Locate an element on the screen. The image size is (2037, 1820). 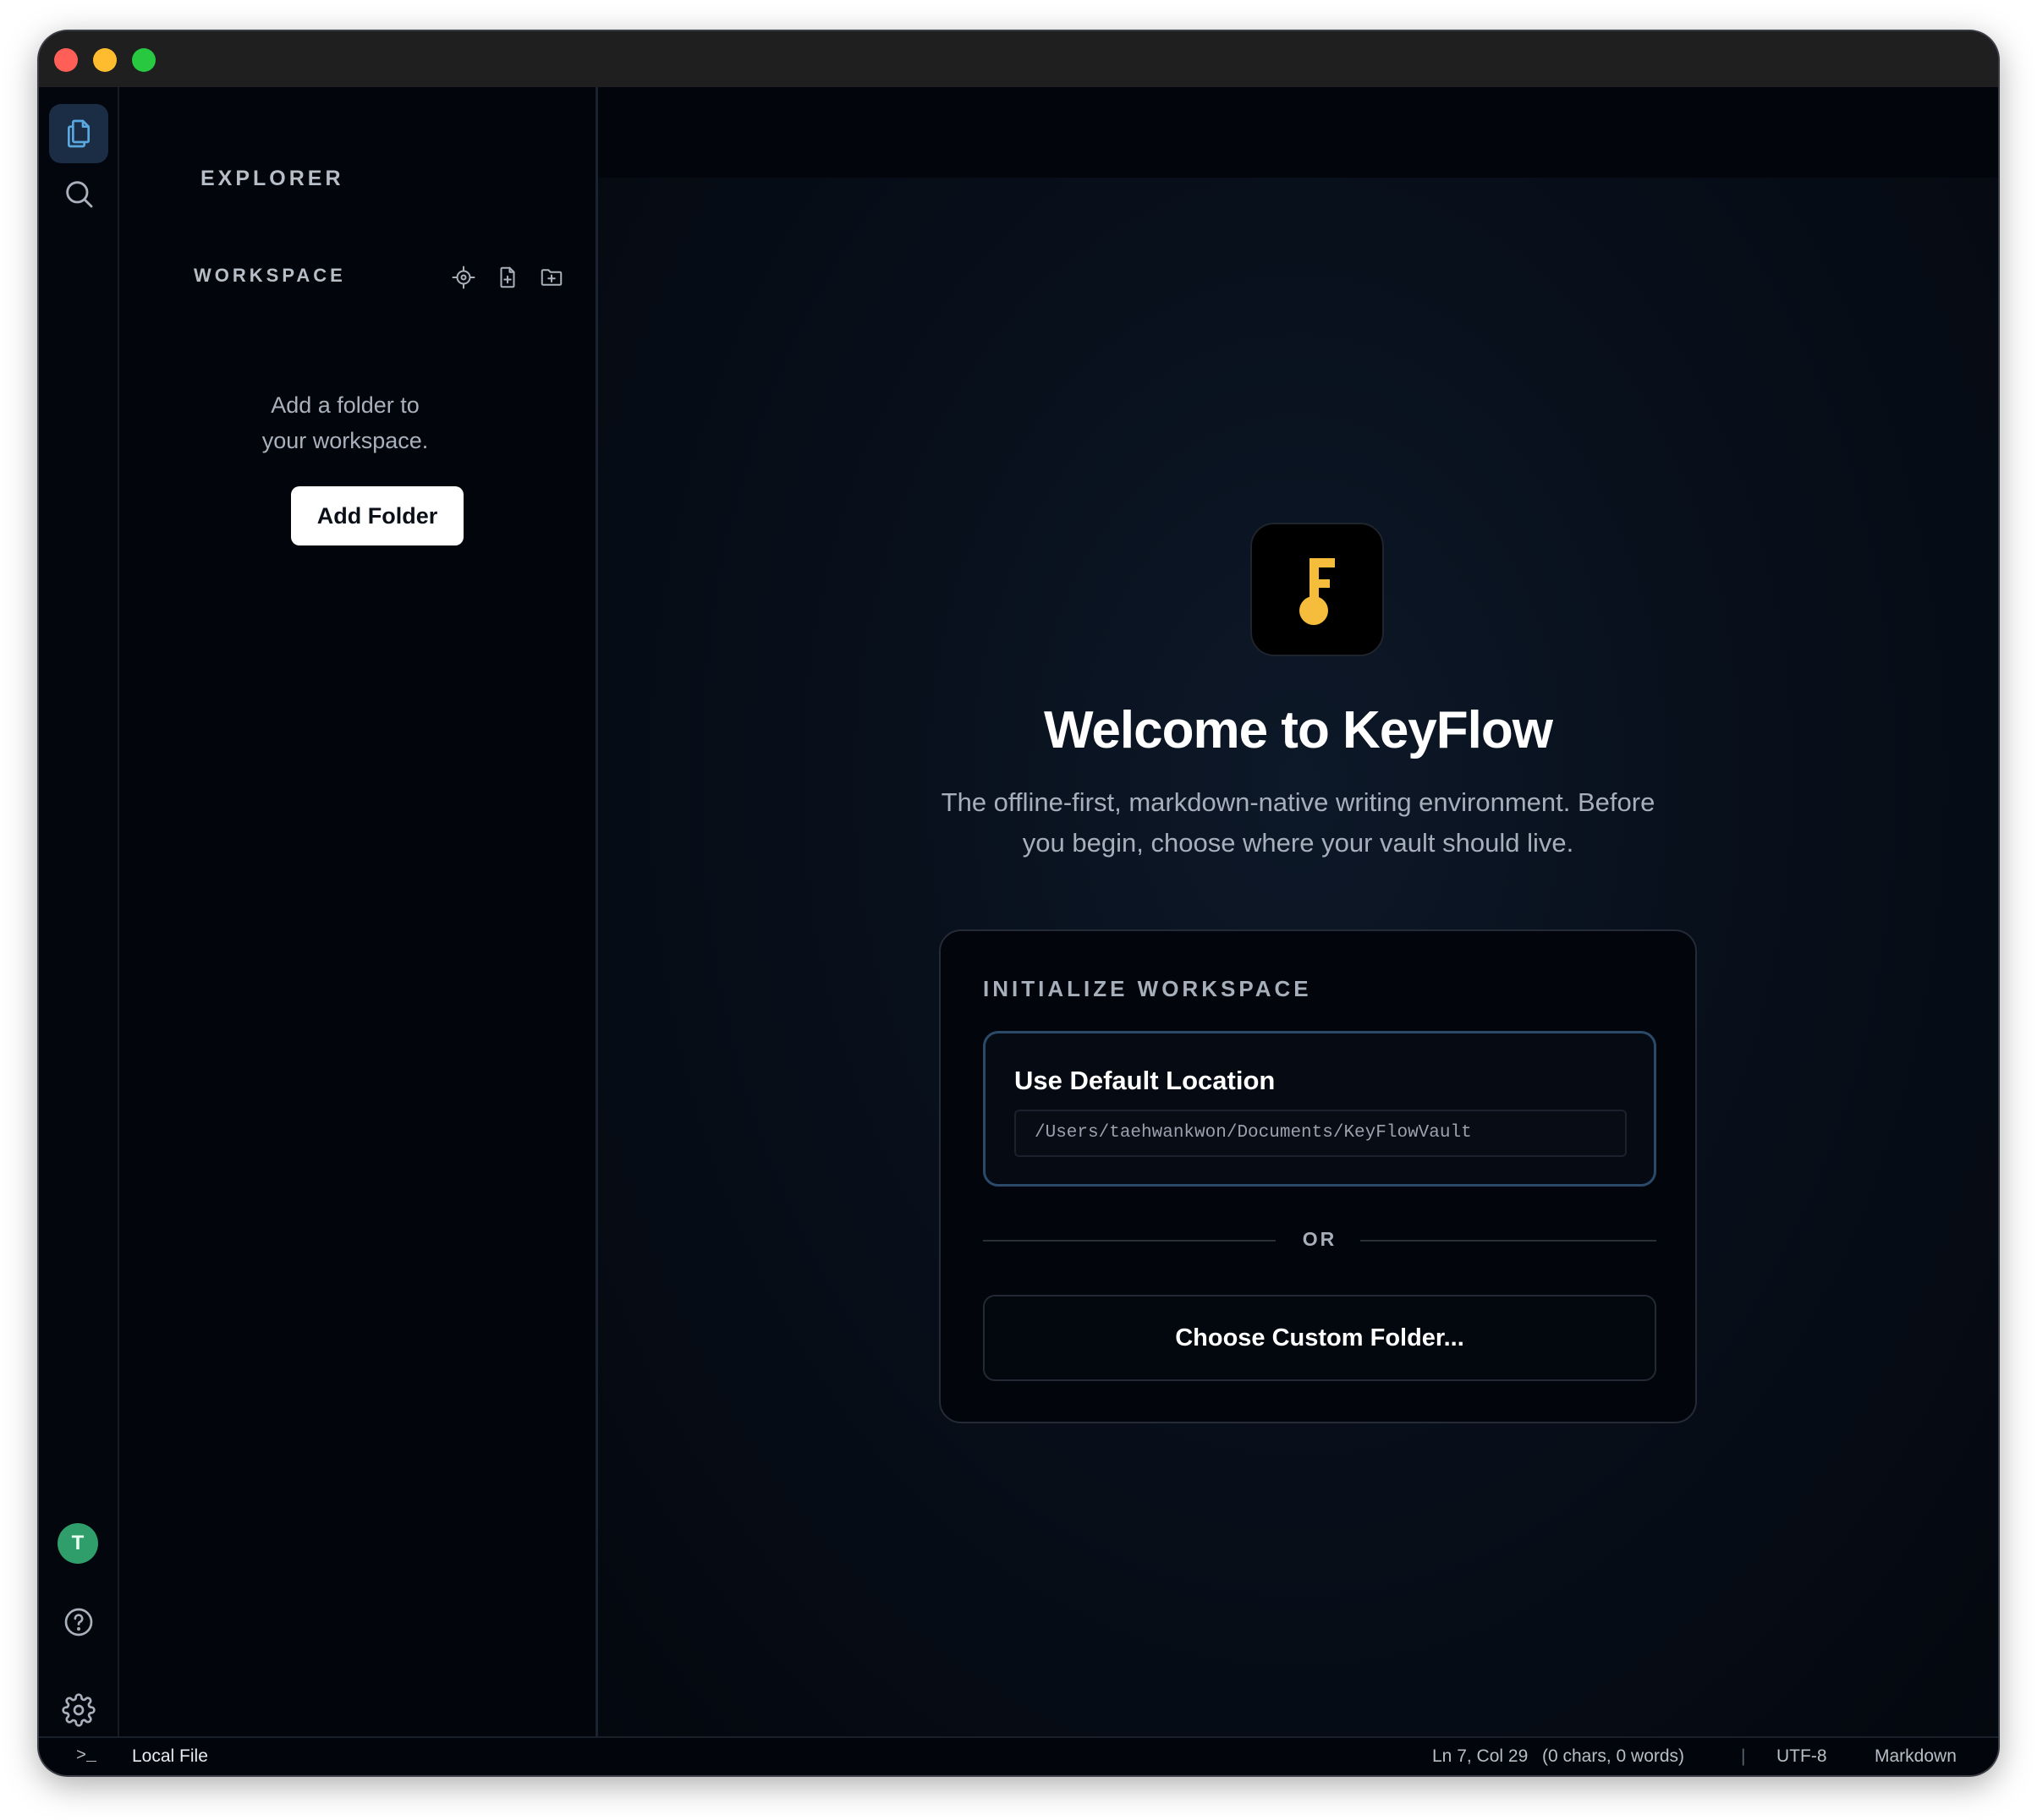
welcome-title: Welcome to KeyFlow is located at coordinates (1298, 730).